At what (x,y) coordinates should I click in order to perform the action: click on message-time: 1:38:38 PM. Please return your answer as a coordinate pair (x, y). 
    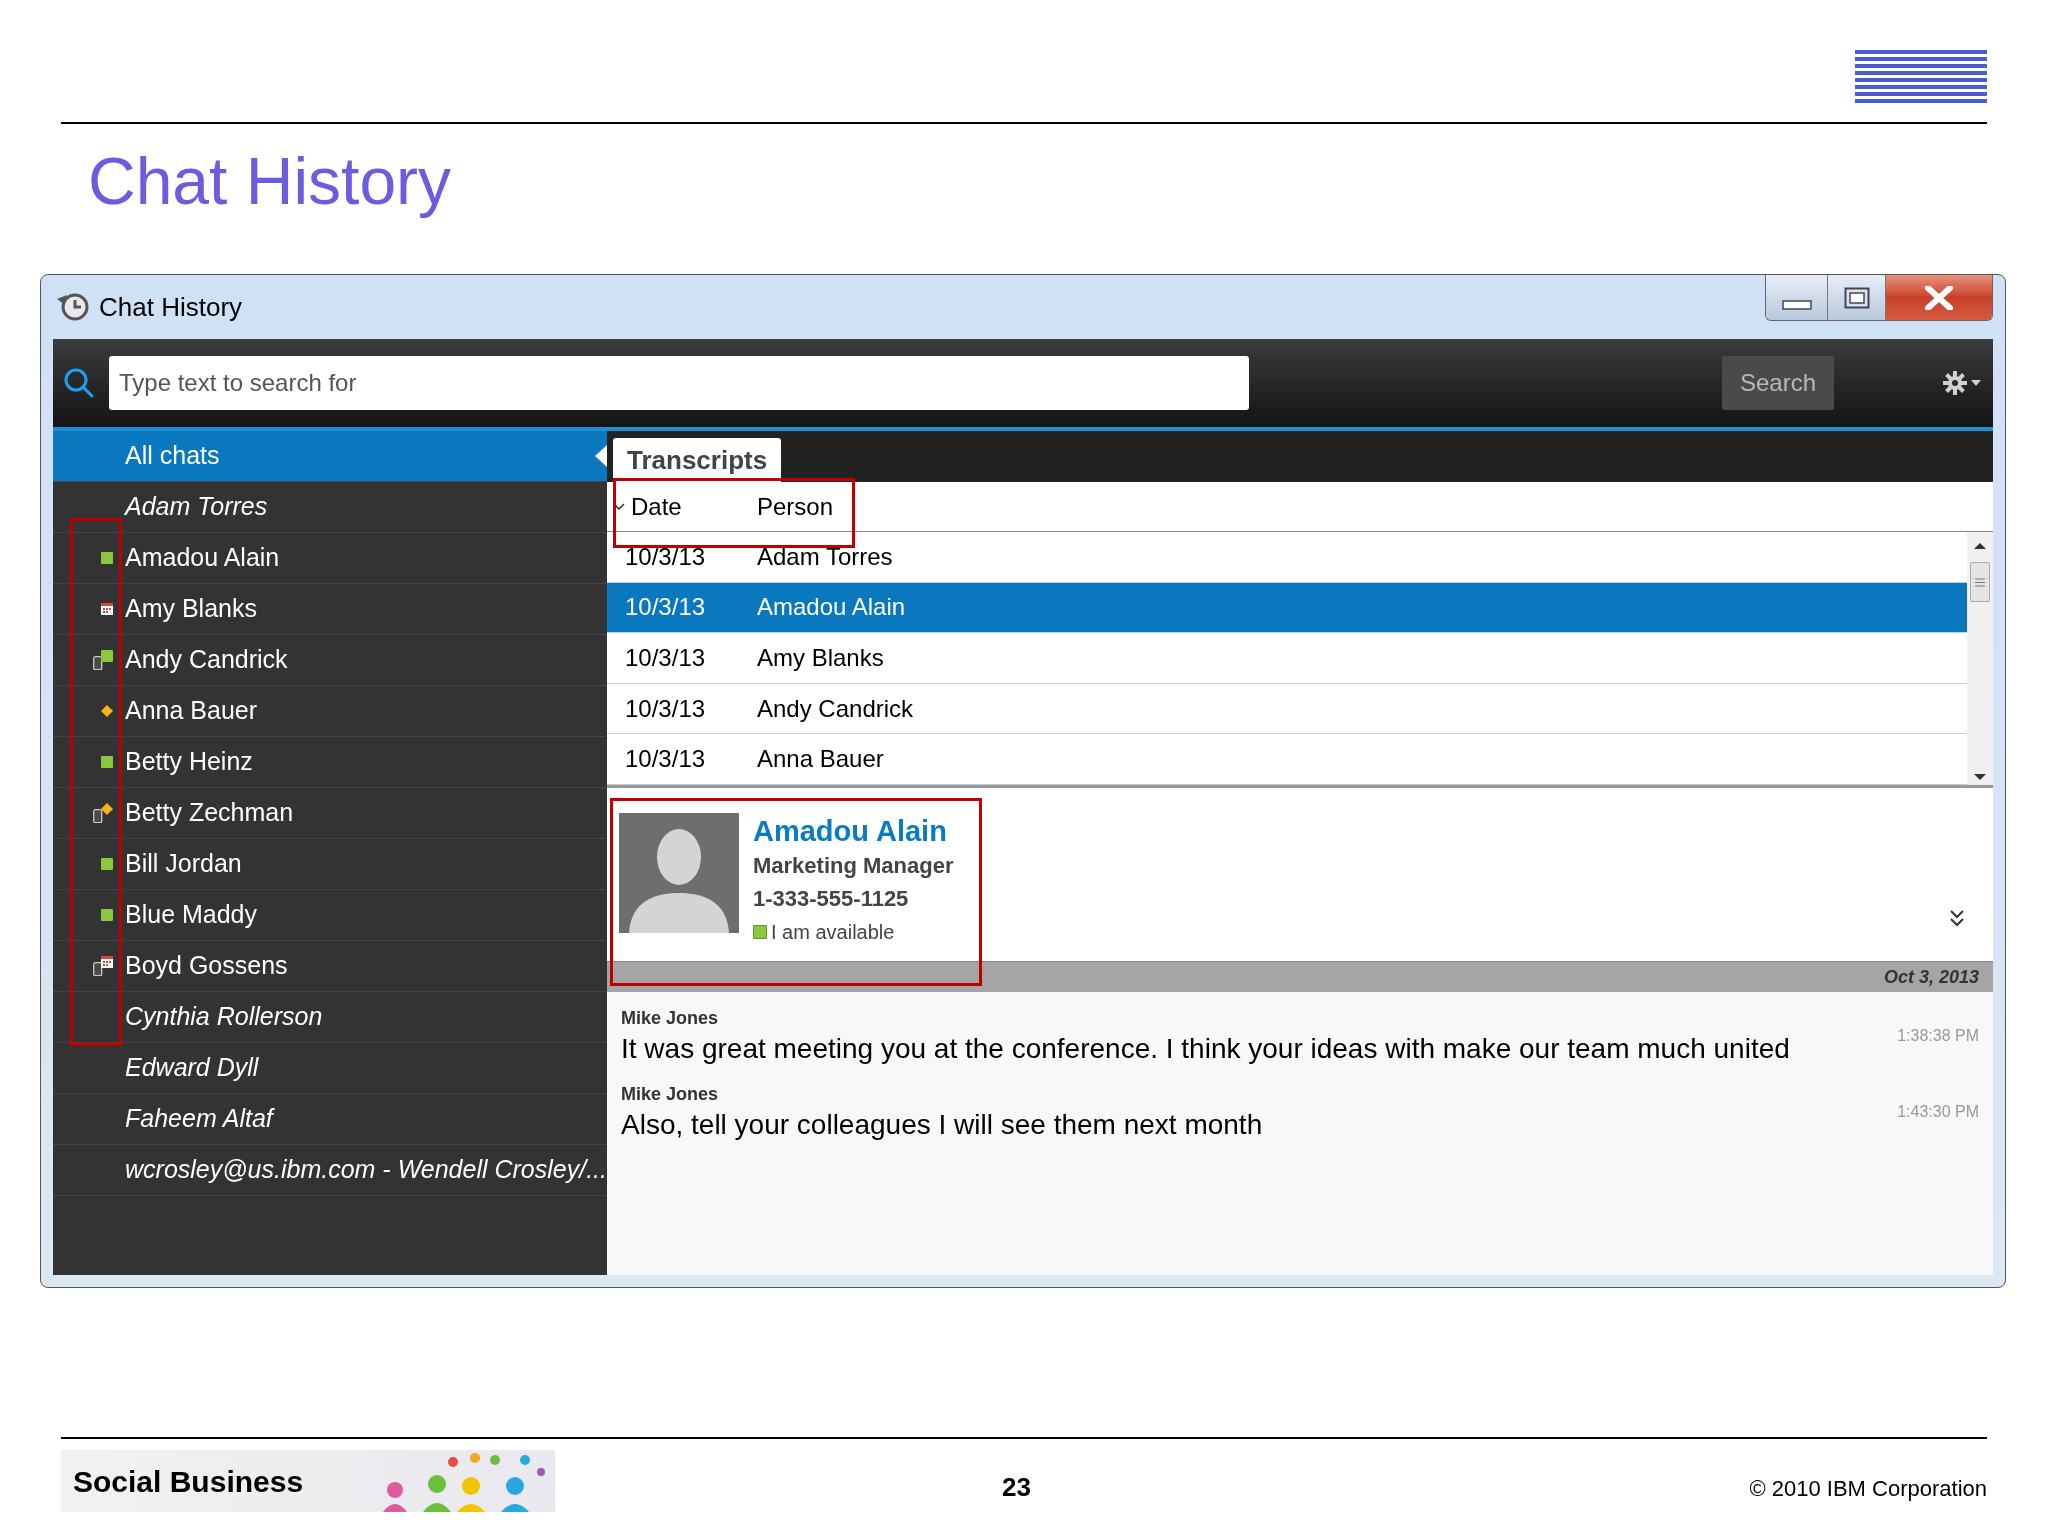
    Looking at the image, I should click on (1938, 1036).